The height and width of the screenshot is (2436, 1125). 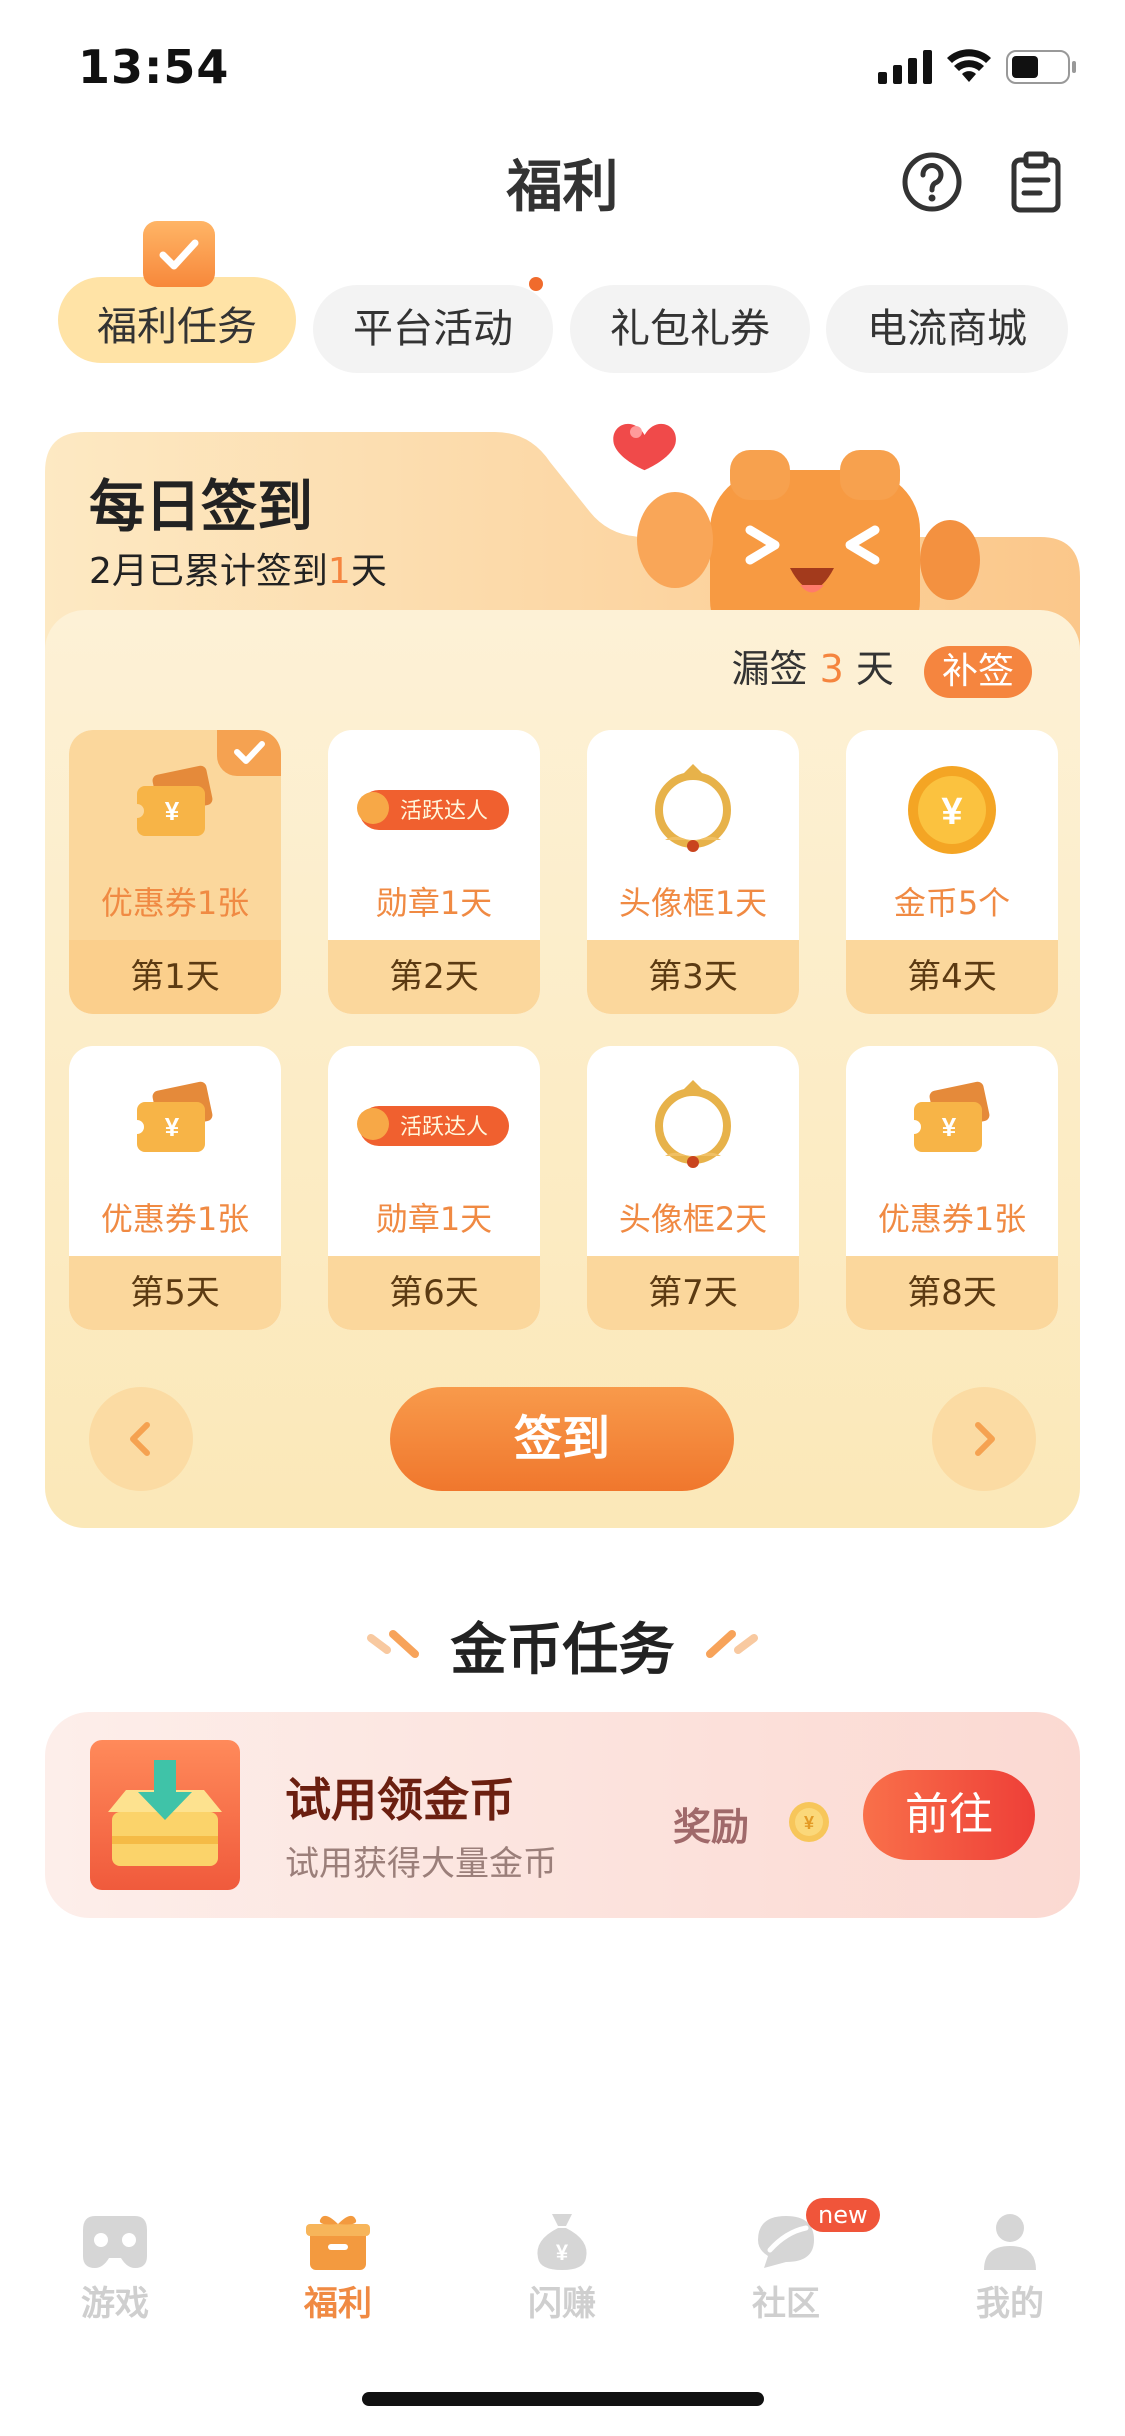 I want to click on money-bag-icon: ¥, so click(x=562, y=2242).